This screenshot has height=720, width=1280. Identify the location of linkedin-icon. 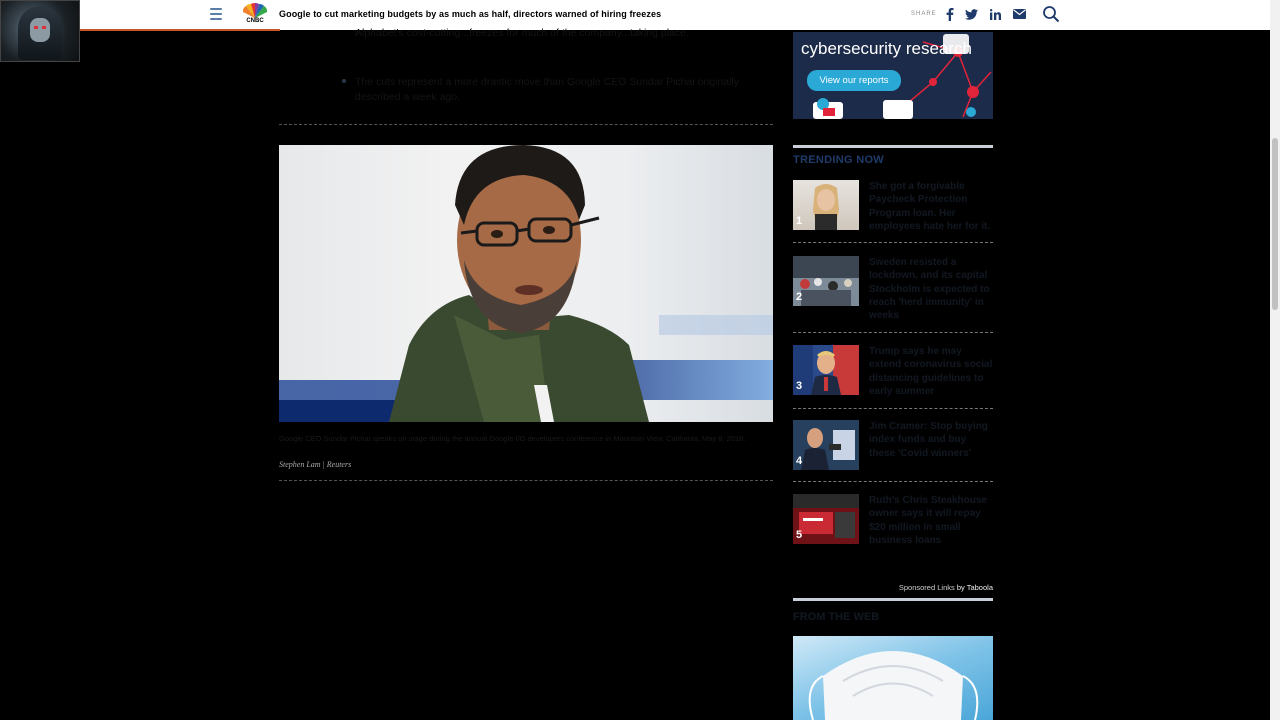
(995, 14).